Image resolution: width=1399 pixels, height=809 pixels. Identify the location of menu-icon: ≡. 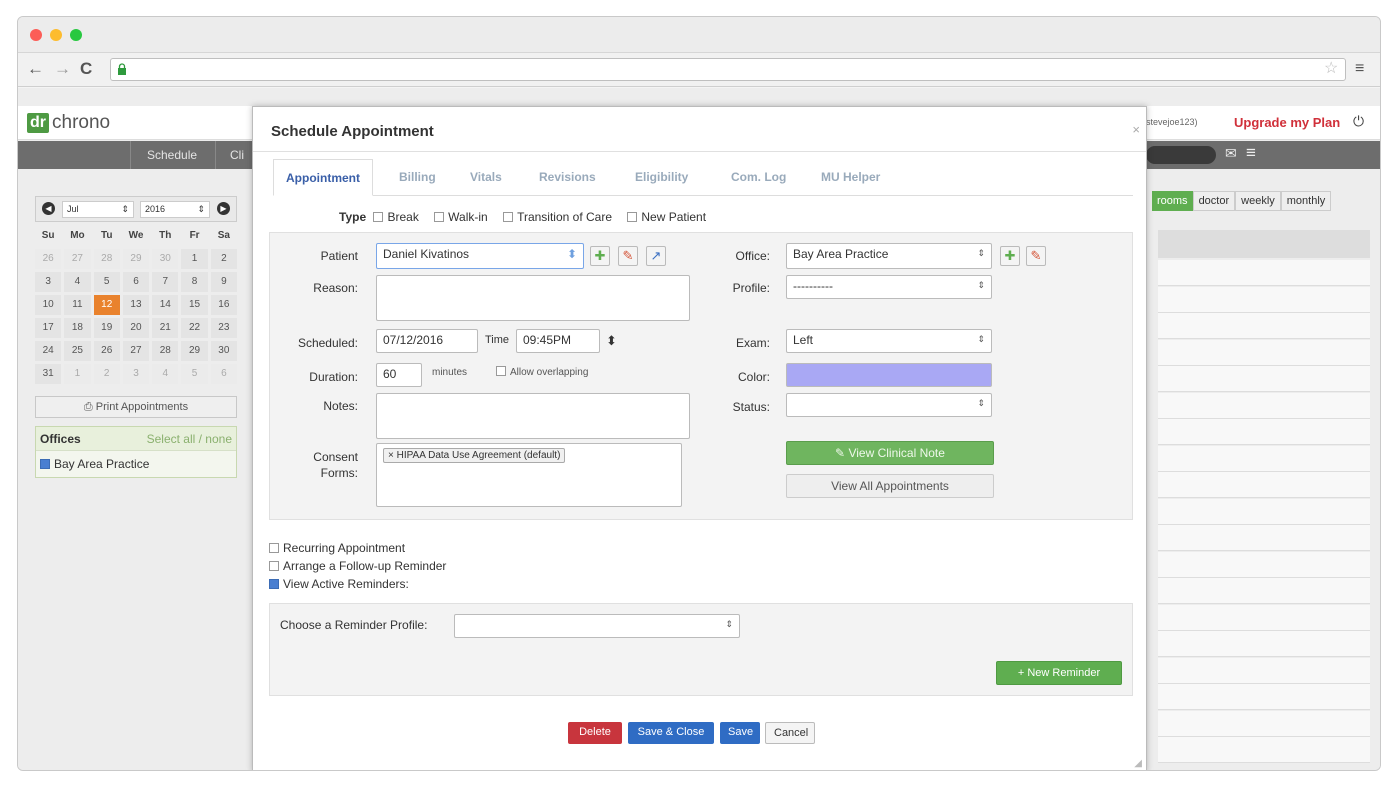
(1359, 69).